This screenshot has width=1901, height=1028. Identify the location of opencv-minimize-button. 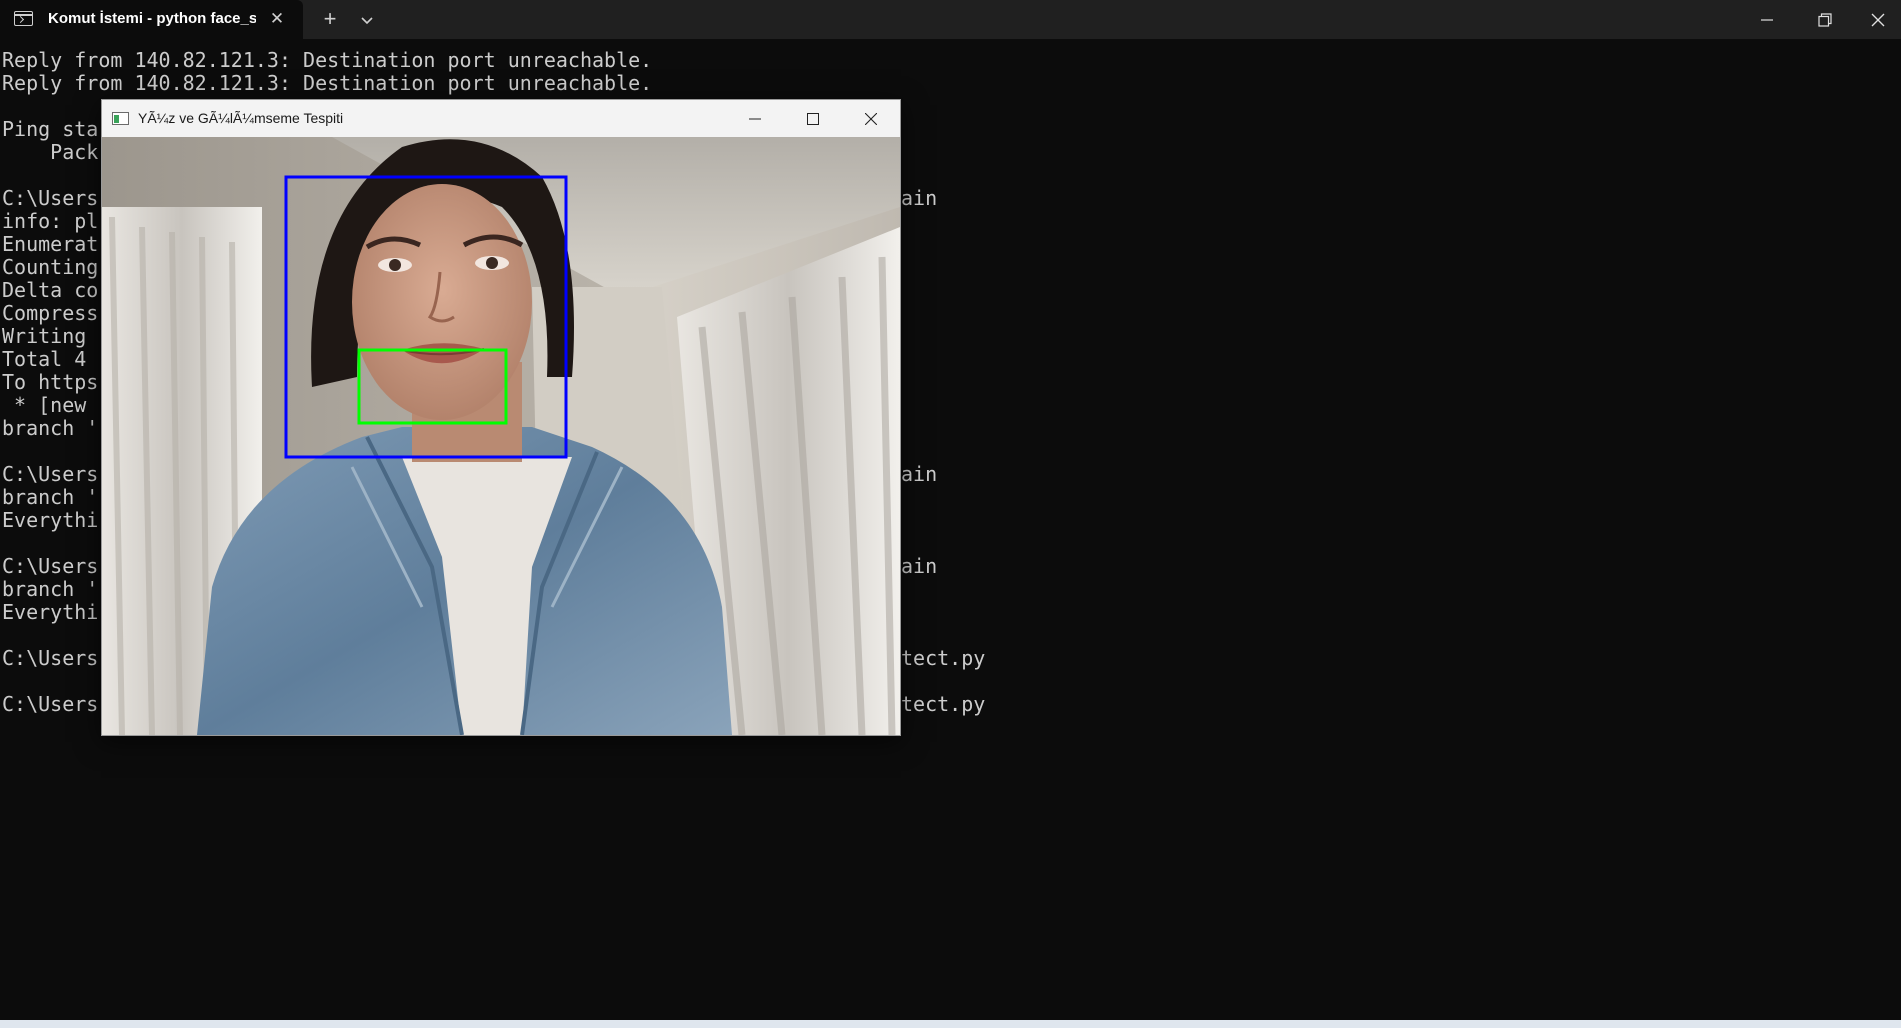
(755, 118).